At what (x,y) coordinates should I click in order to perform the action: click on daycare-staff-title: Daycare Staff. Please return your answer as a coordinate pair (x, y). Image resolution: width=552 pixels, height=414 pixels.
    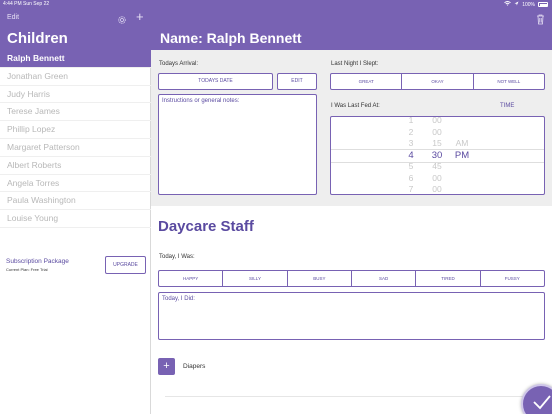
    Looking at the image, I should click on (206, 226).